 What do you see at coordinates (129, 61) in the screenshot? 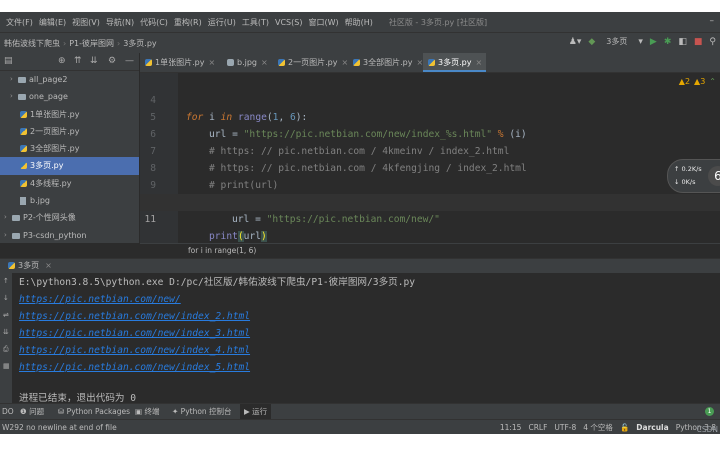
I see `hide-icon: —` at bounding box center [129, 61].